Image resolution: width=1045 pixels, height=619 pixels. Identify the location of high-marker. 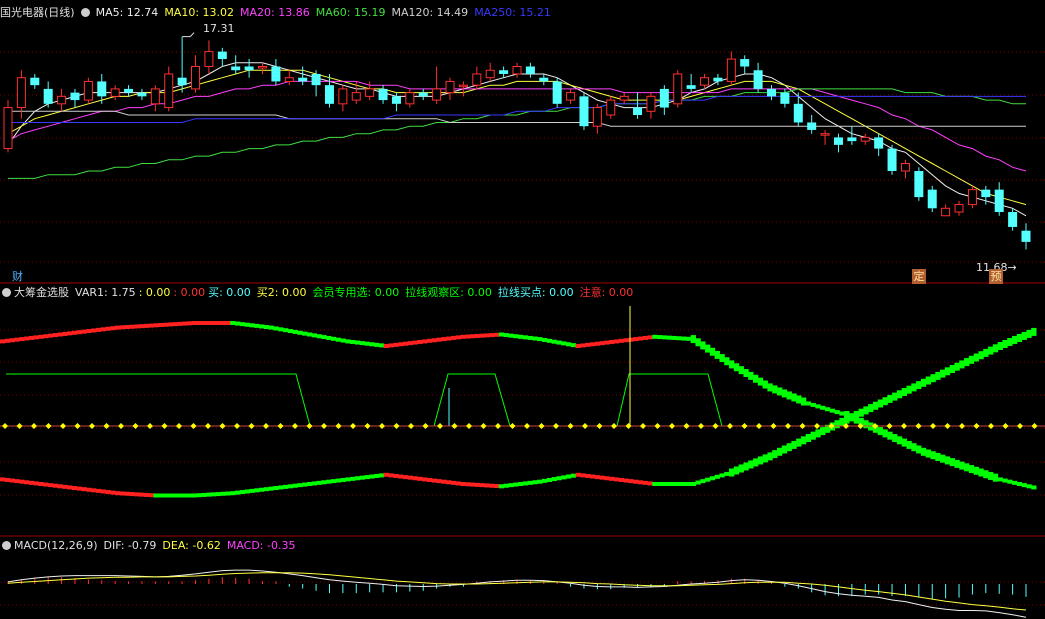
(188, 35).